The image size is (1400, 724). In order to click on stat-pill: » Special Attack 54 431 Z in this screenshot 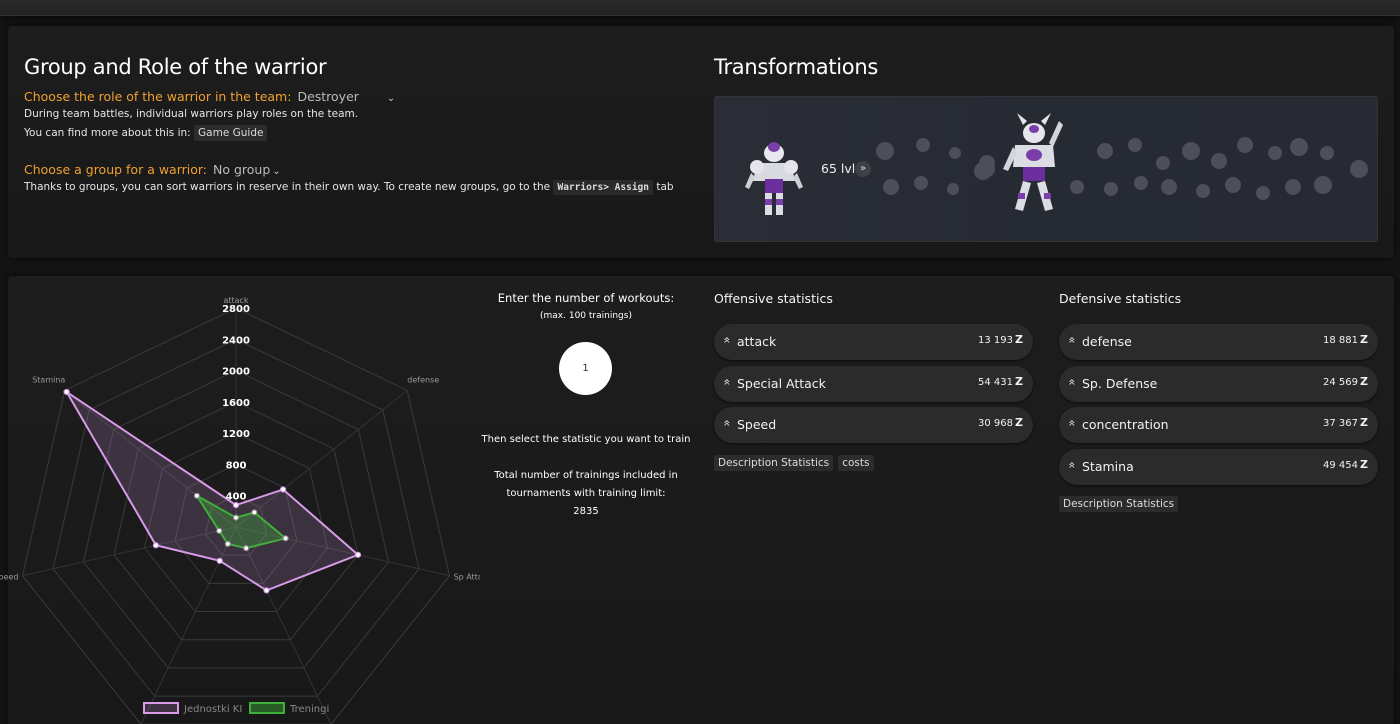, I will do `click(873, 383)`.